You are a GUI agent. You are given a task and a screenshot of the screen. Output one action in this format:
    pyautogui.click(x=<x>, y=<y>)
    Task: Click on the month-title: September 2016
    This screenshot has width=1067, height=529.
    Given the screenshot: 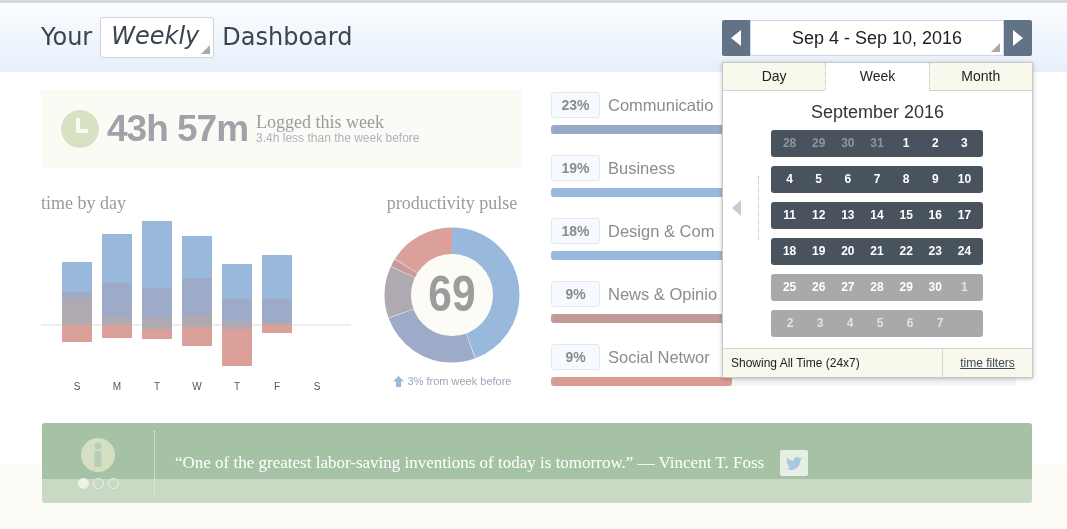 What is the action you would take?
    pyautogui.click(x=877, y=112)
    